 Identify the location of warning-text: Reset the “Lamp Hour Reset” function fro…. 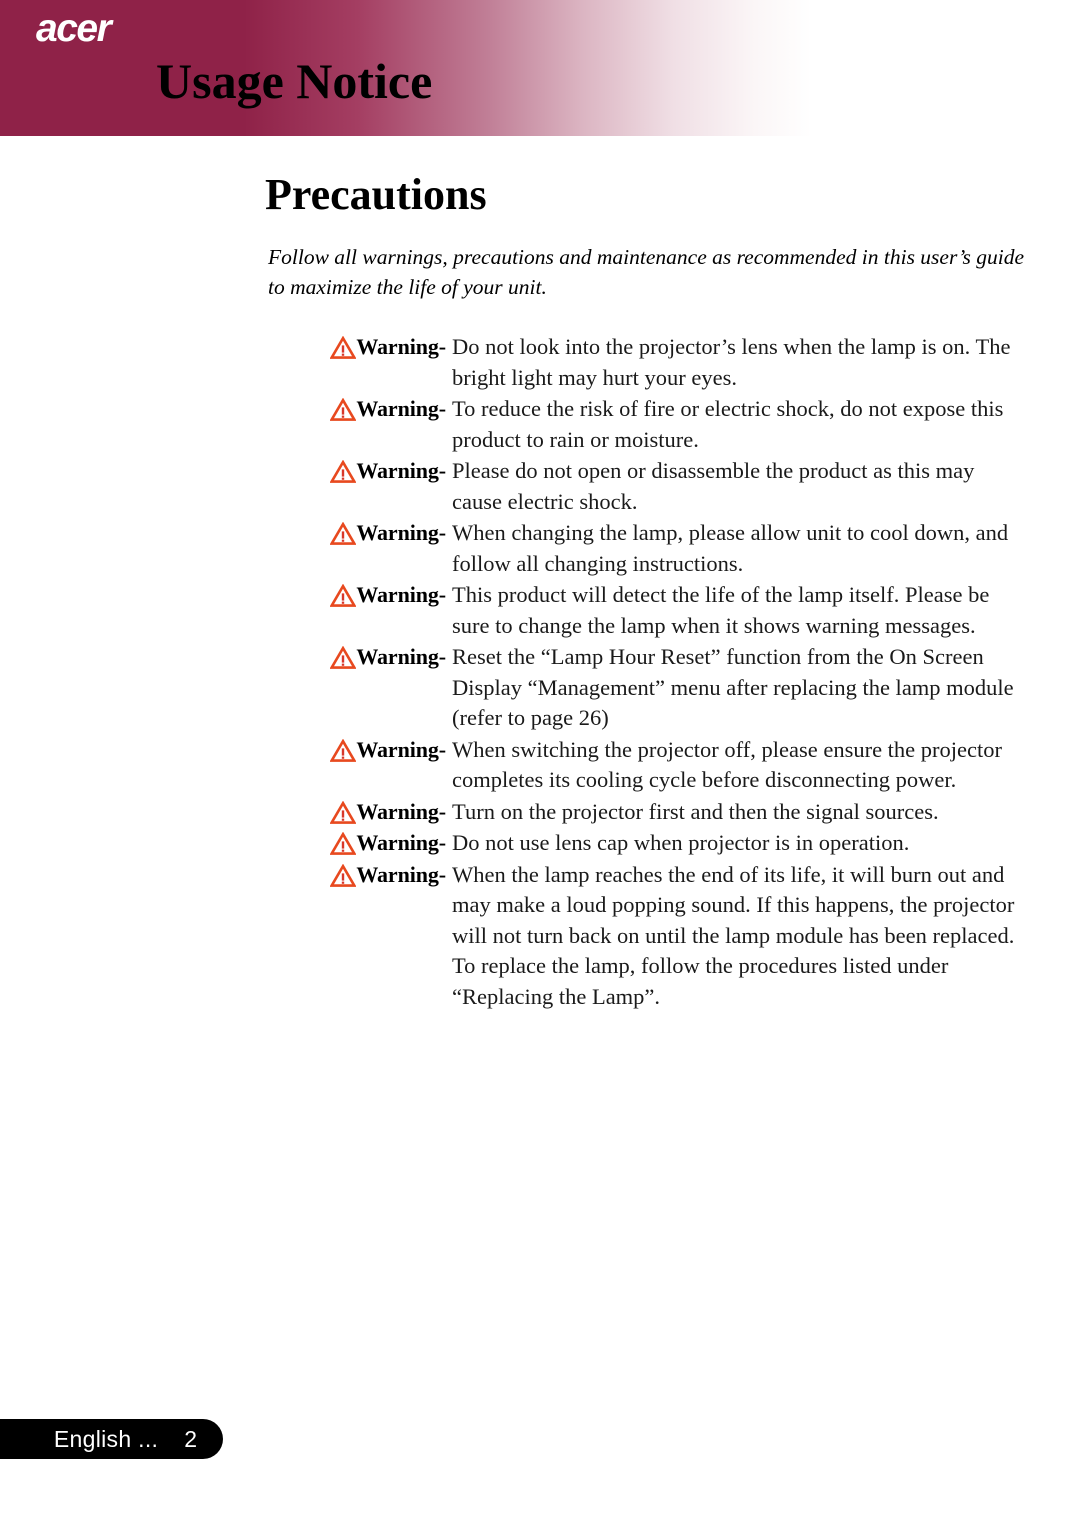
(733, 687).